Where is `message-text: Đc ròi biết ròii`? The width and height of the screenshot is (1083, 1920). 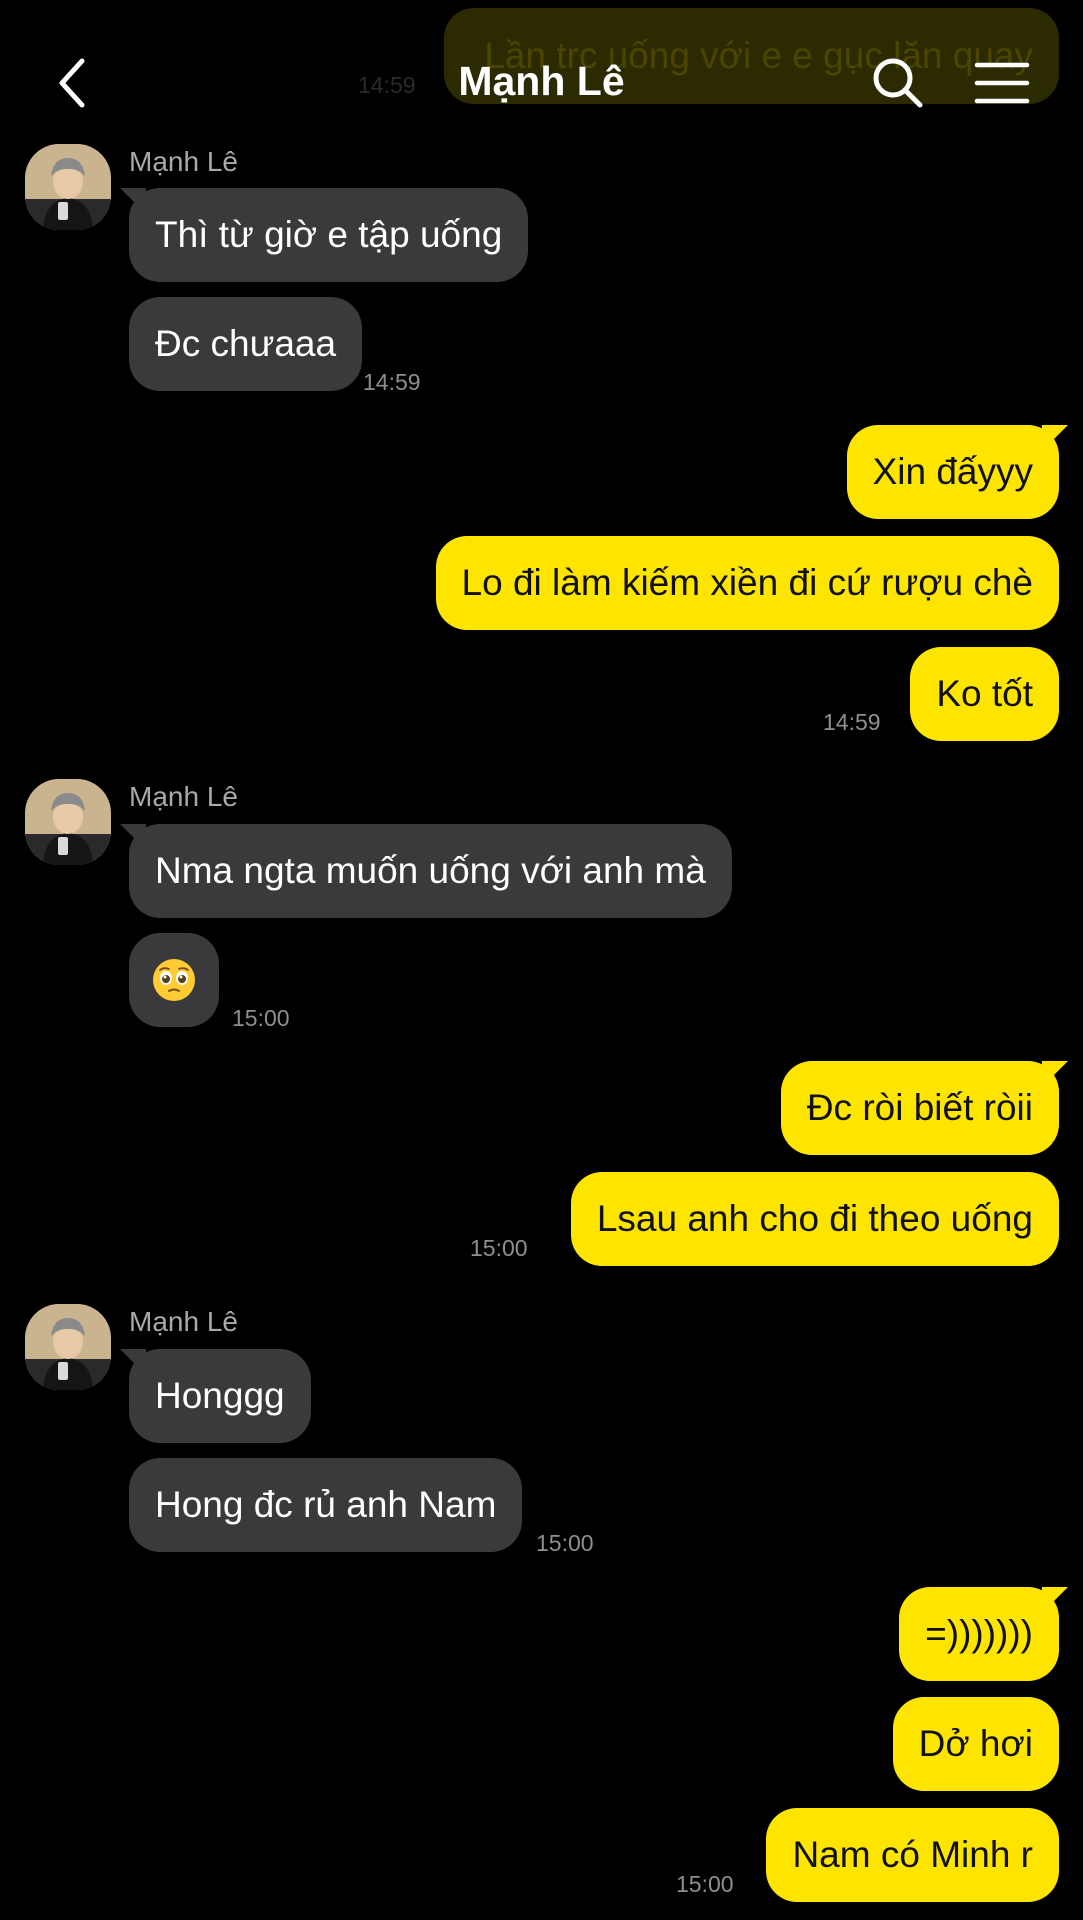
message-text: Đc ròi biết ròii is located at coordinates (919, 1107).